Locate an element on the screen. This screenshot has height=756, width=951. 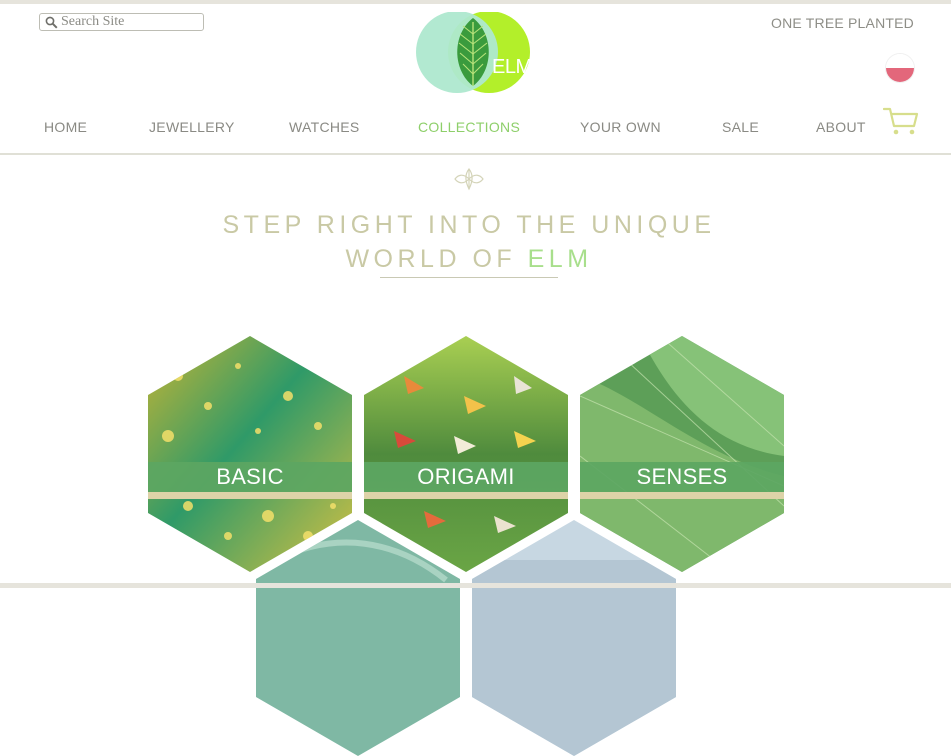
bottom-border is located at coordinates (475, 585).